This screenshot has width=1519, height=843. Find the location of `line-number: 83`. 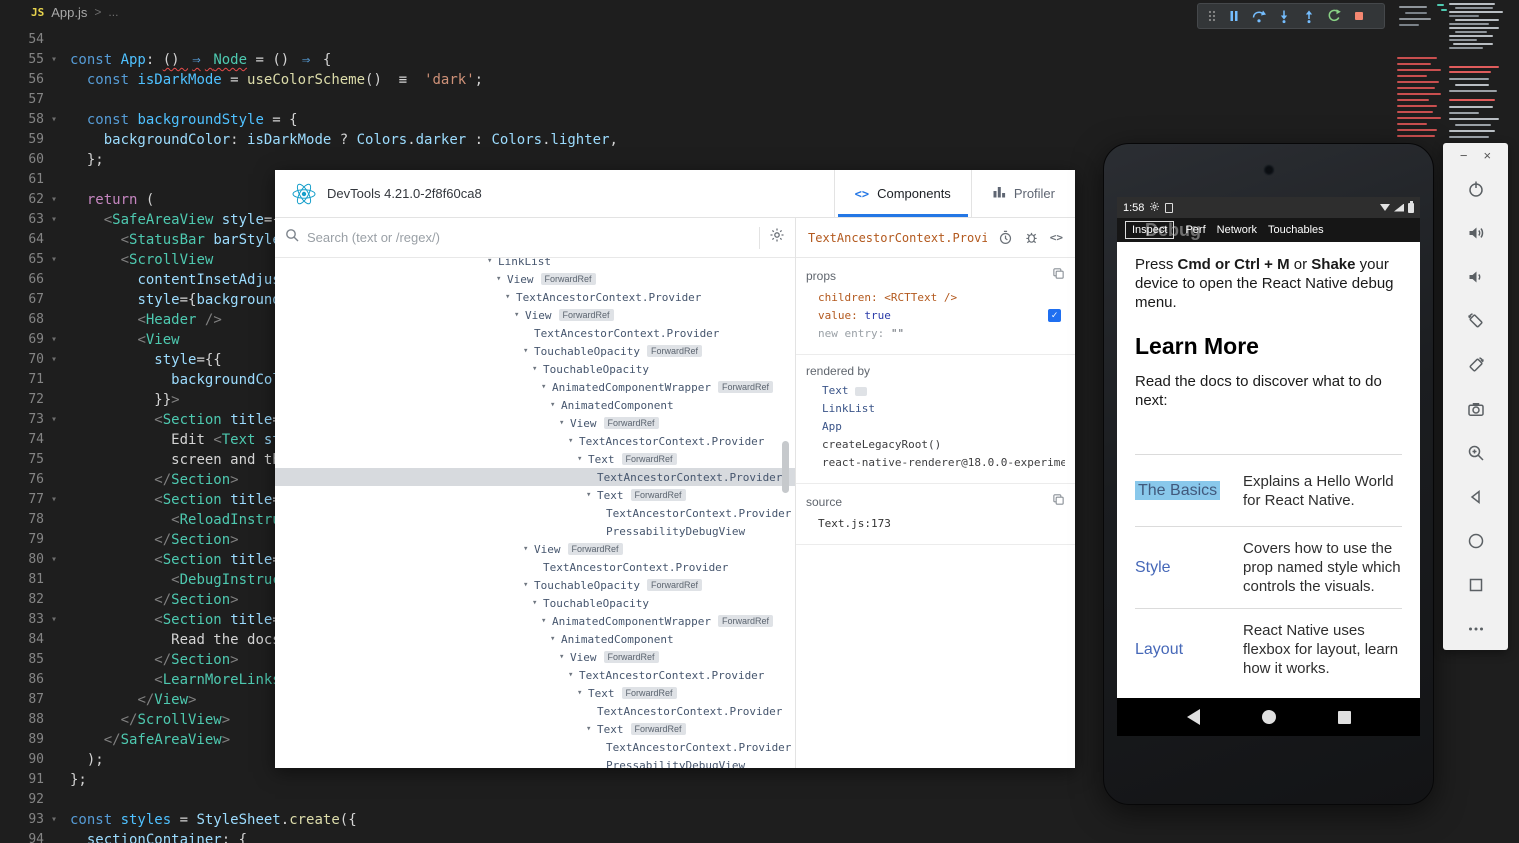

line-number: 83 is located at coordinates (22, 620).